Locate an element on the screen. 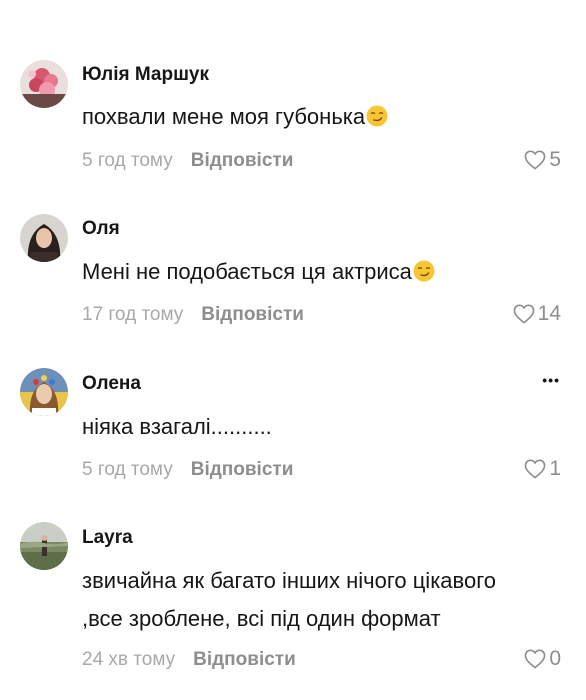 This screenshot has height=700, width=586. comment-meta: 24 хв тому Відповісти is located at coordinates (189, 660).